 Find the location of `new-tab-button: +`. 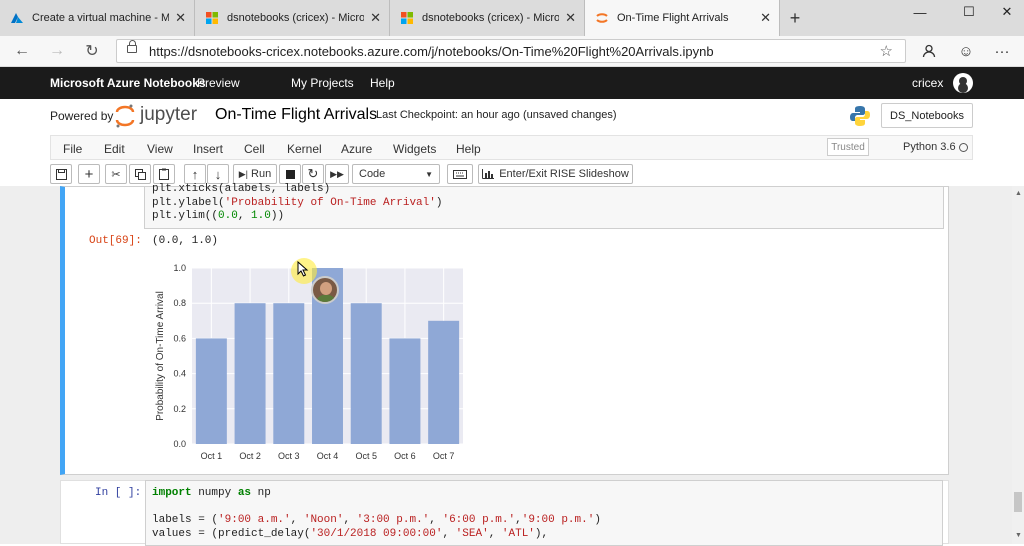

new-tab-button: + is located at coordinates (795, 18).